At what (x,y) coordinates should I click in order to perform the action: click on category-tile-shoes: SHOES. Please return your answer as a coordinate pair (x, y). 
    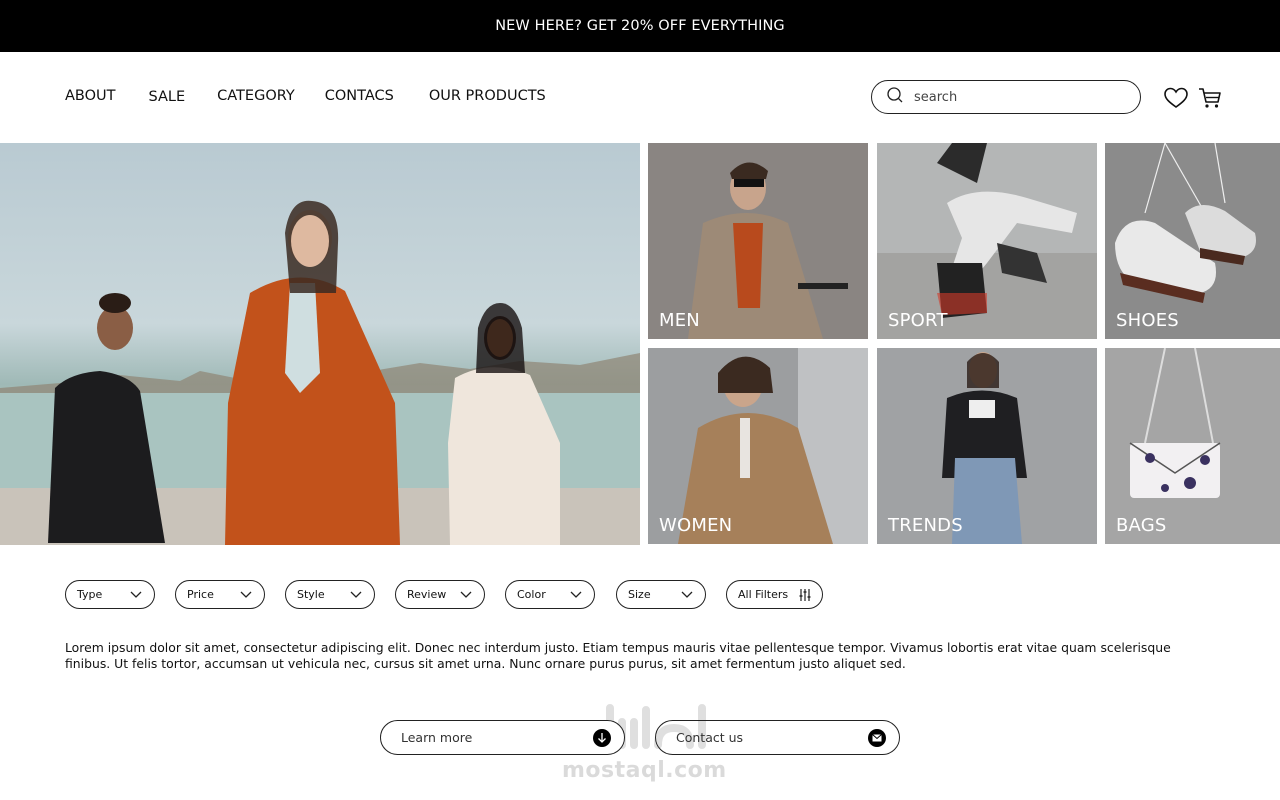
    Looking at the image, I should click on (1192, 241).